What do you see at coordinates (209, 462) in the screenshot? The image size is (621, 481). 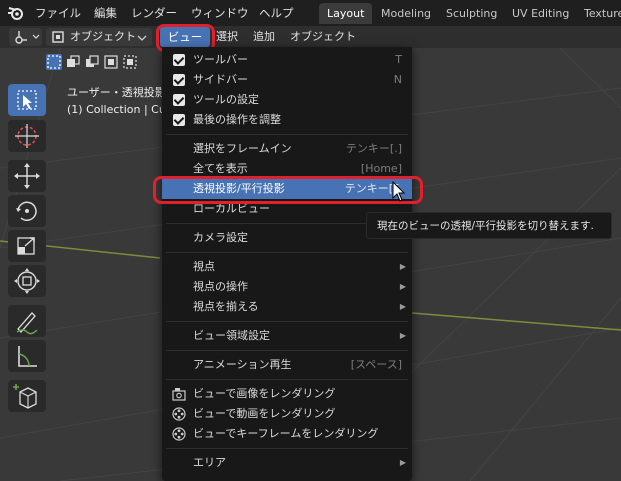 I see `menu-item-label: エリア` at bounding box center [209, 462].